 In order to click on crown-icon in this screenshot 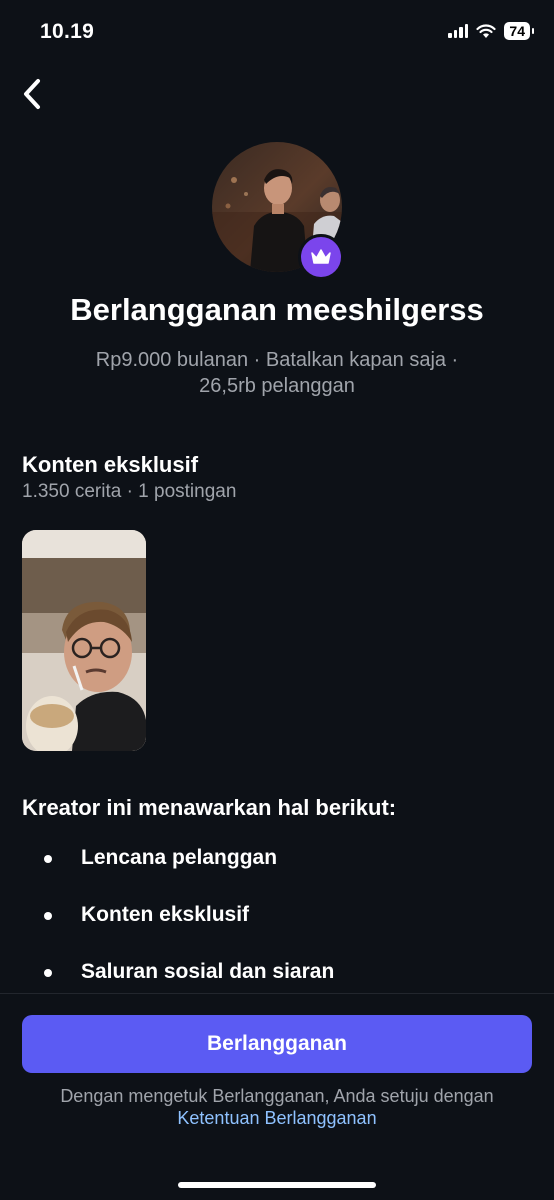, I will do `click(321, 256)`.